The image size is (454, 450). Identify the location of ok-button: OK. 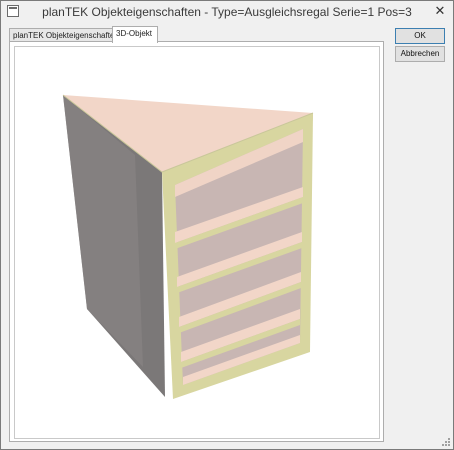
(420, 36).